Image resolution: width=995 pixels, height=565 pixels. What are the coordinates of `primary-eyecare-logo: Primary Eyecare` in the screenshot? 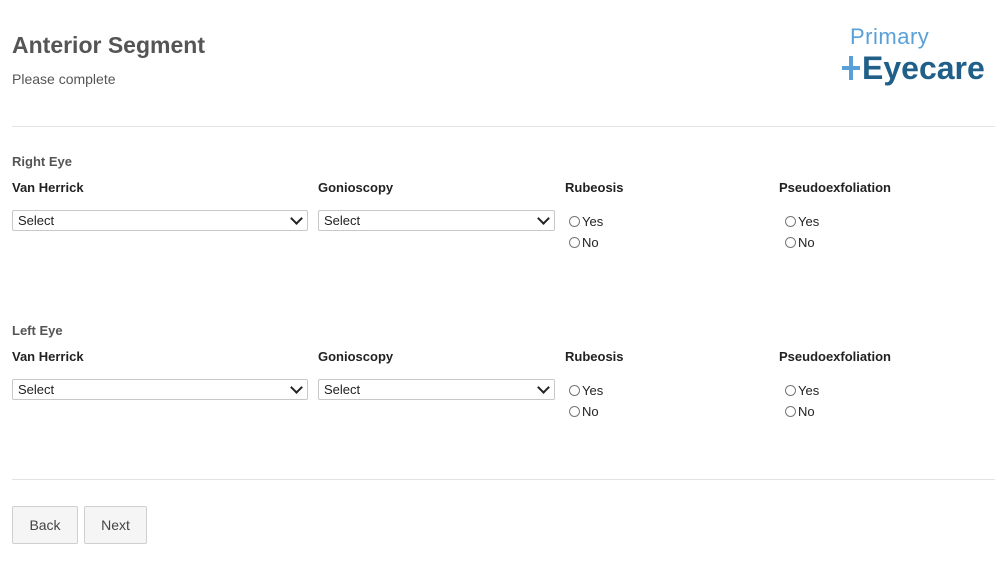 It's located at (917, 59).